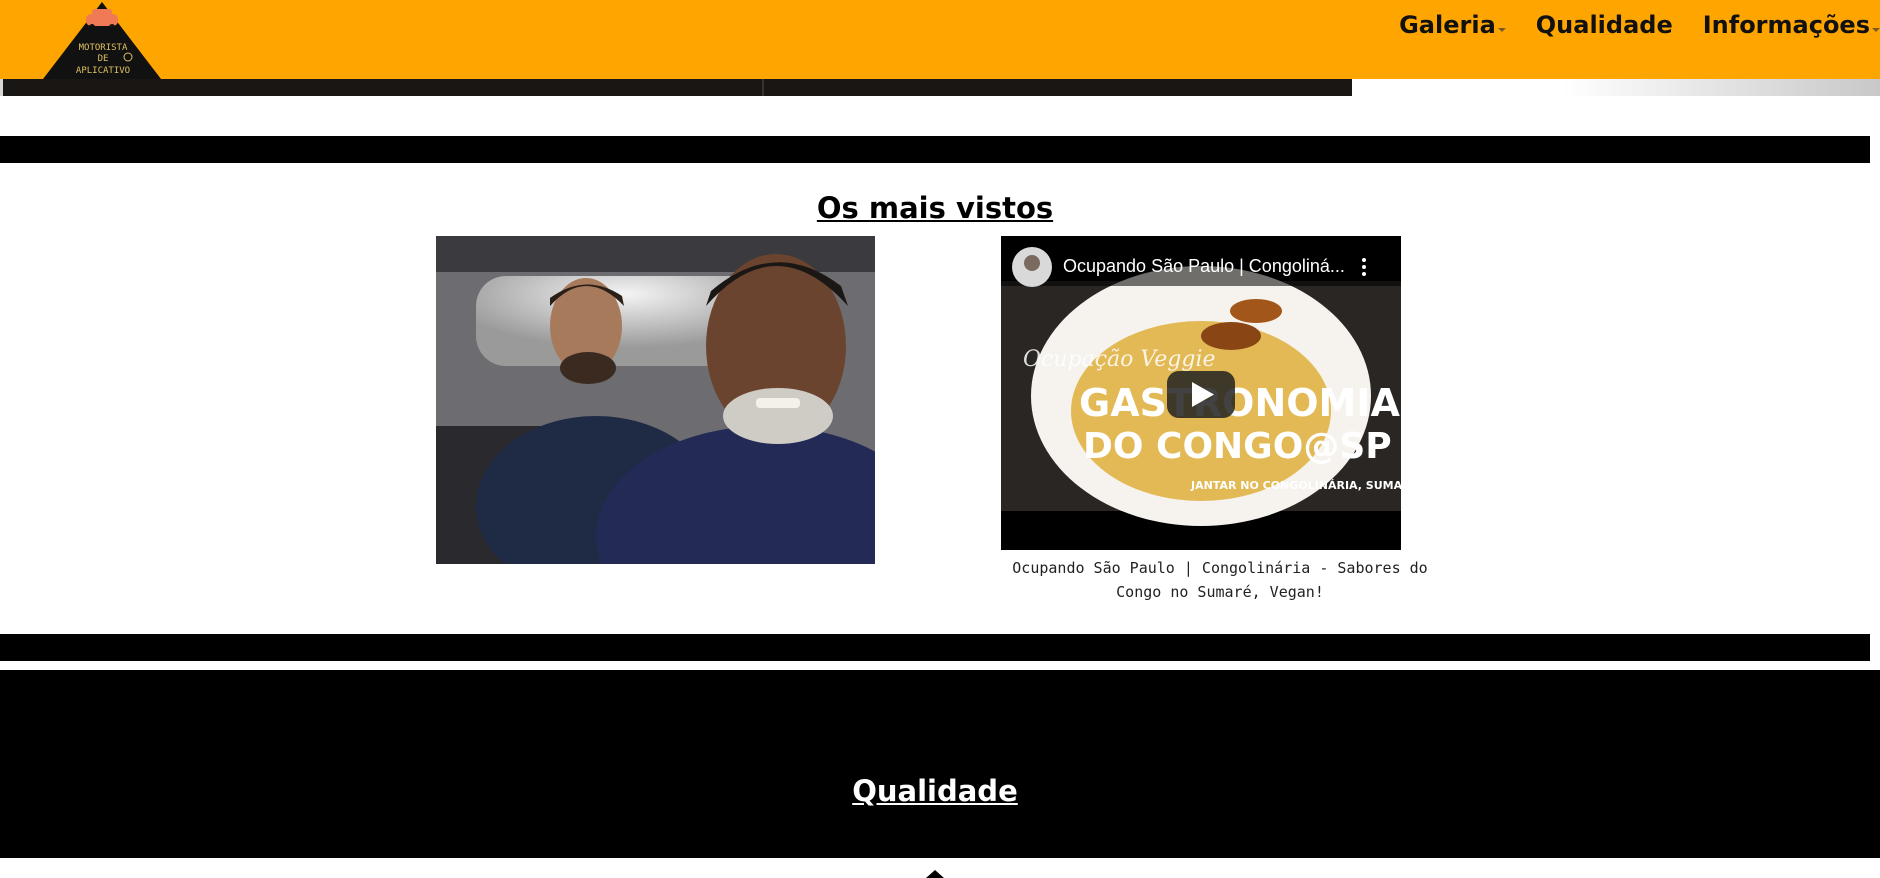 The image size is (1880, 878). I want to click on hero-banner-strip, so click(676, 87).